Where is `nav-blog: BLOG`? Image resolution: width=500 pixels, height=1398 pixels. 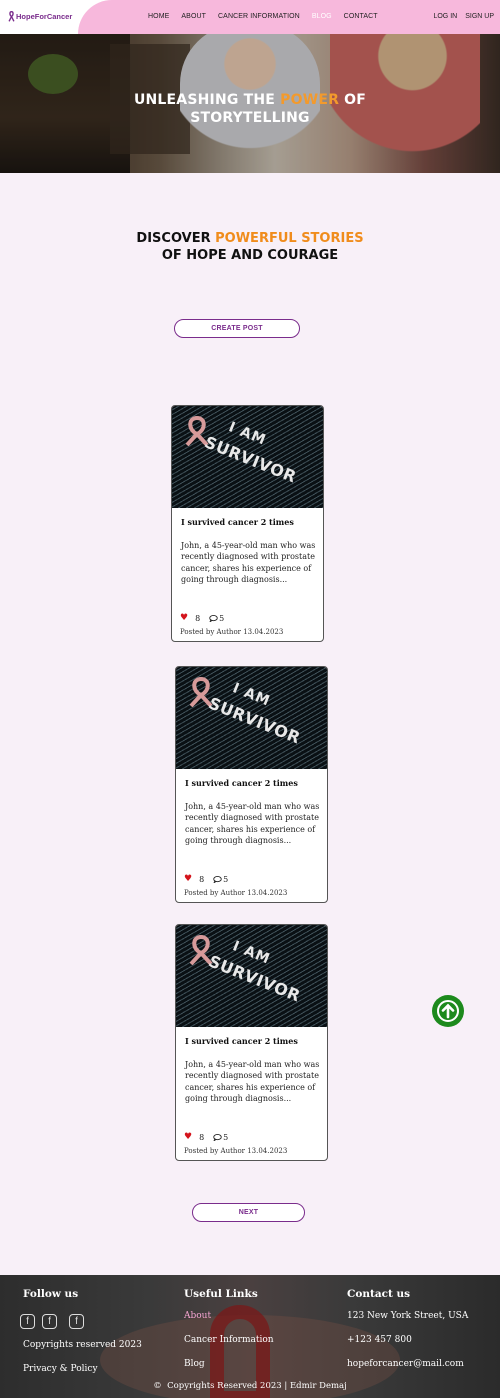 nav-blog: BLOG is located at coordinates (322, 16).